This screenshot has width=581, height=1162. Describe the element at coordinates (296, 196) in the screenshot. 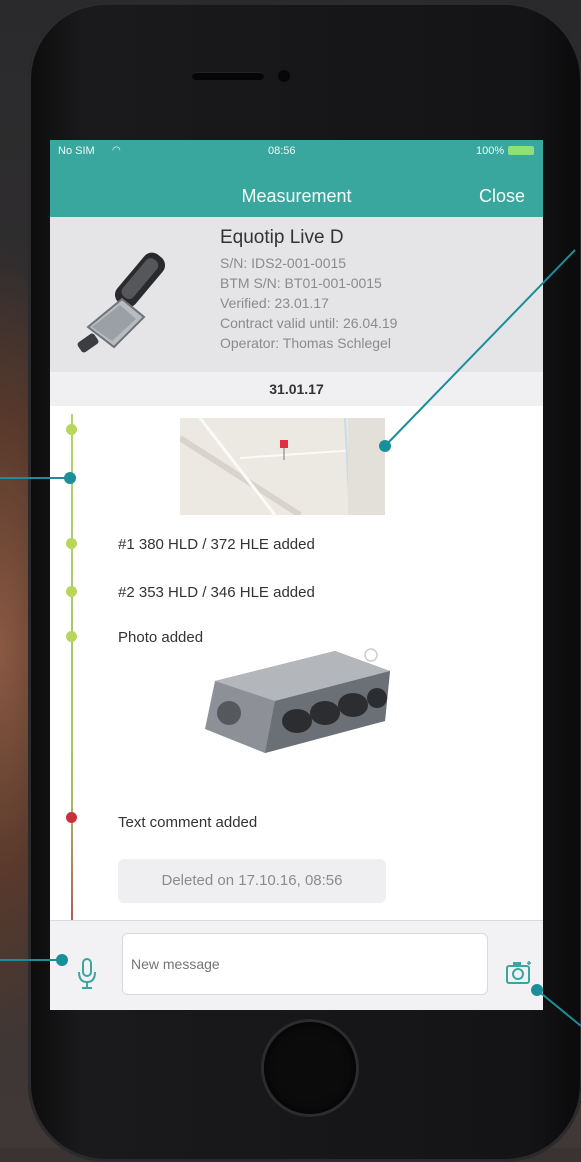

I see `page-title: Measurement` at that location.